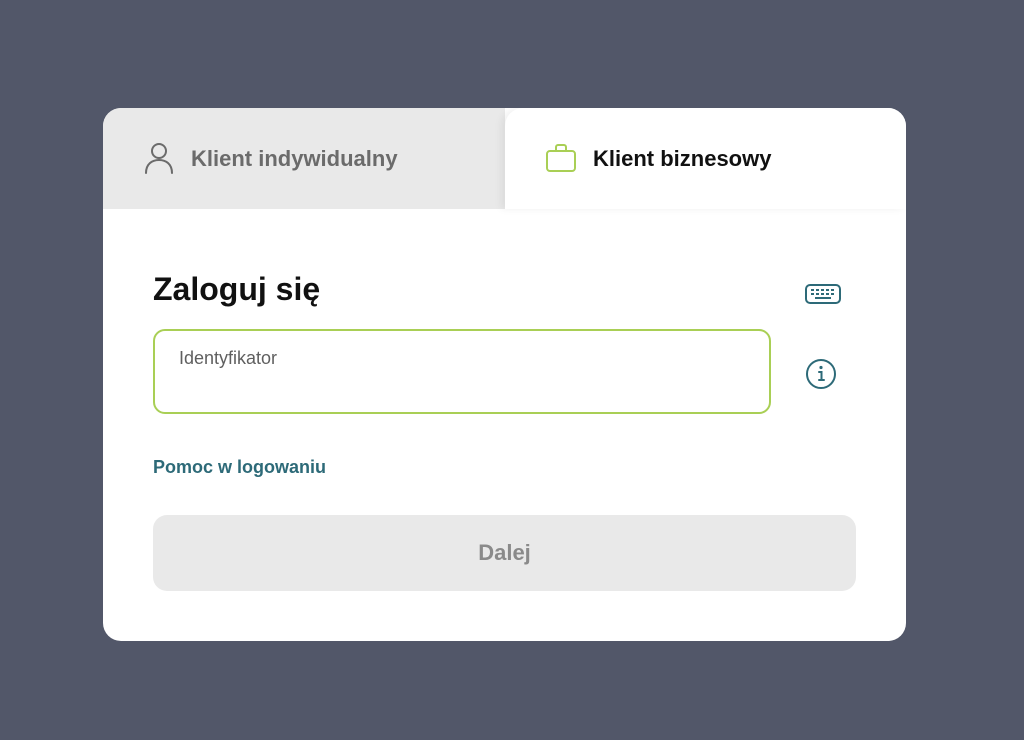 The height and width of the screenshot is (740, 1024). What do you see at coordinates (504, 553) in the screenshot?
I see `next-button: Dalej` at bounding box center [504, 553].